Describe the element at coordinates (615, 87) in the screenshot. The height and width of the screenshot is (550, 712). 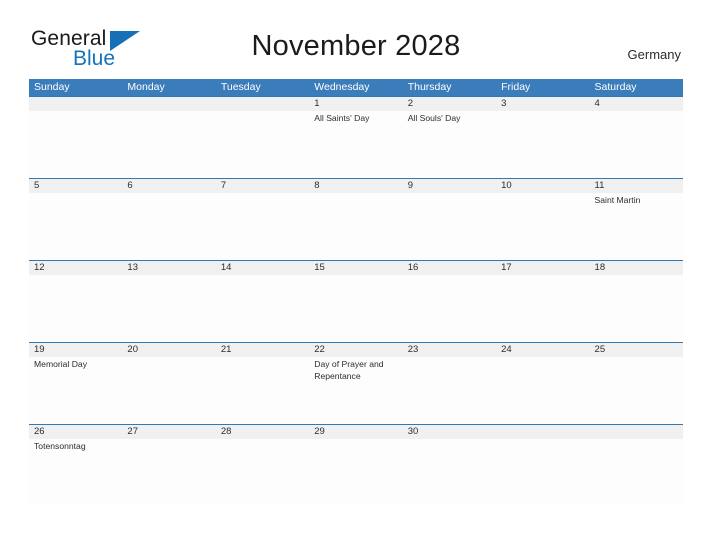
I see `weekday-header-saturday: Saturday` at that location.